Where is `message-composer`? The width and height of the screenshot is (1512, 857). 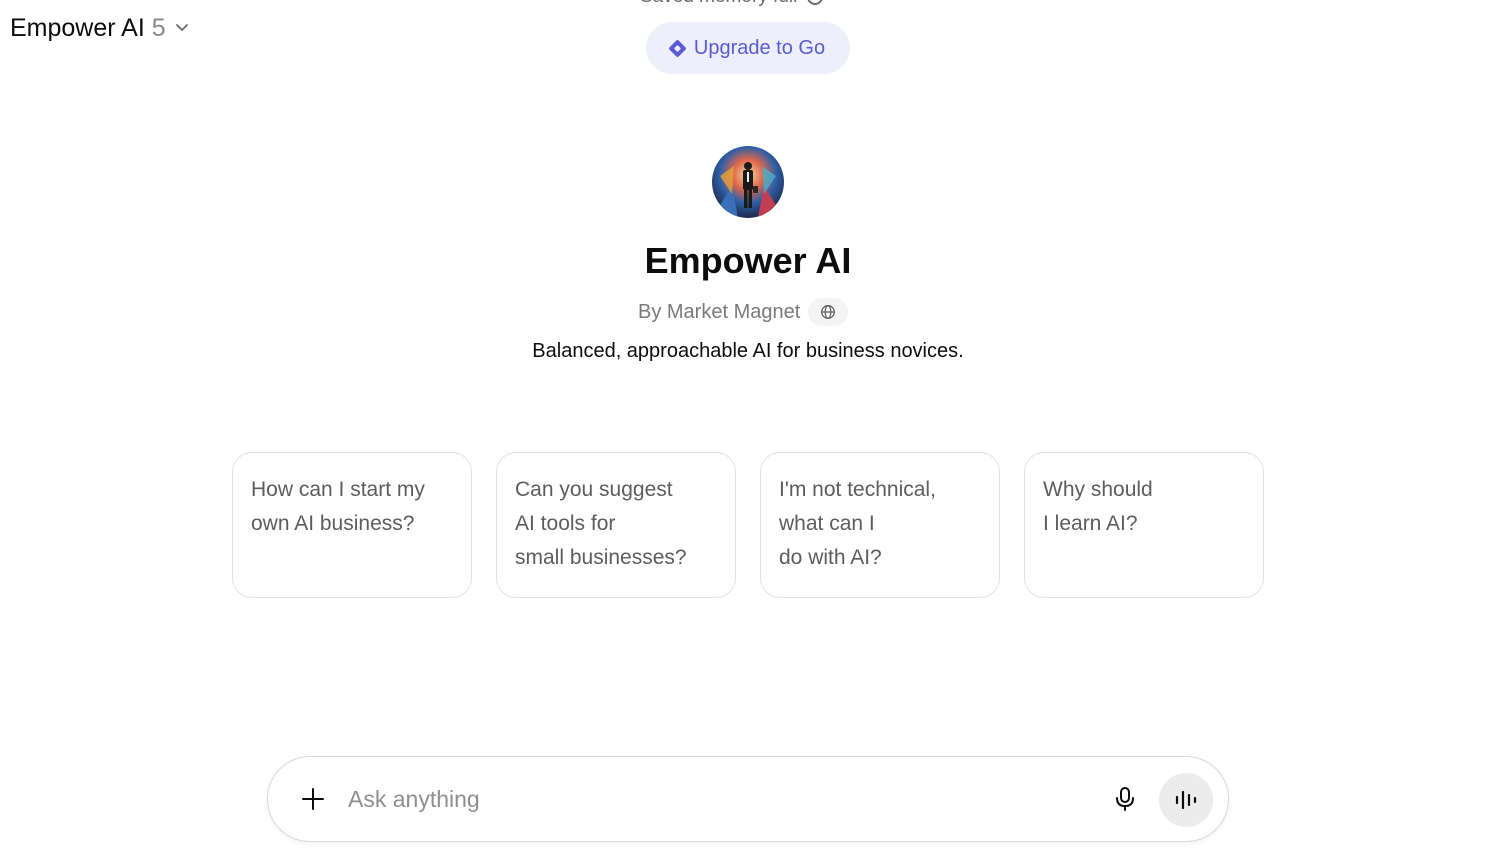 message-composer is located at coordinates (748, 799).